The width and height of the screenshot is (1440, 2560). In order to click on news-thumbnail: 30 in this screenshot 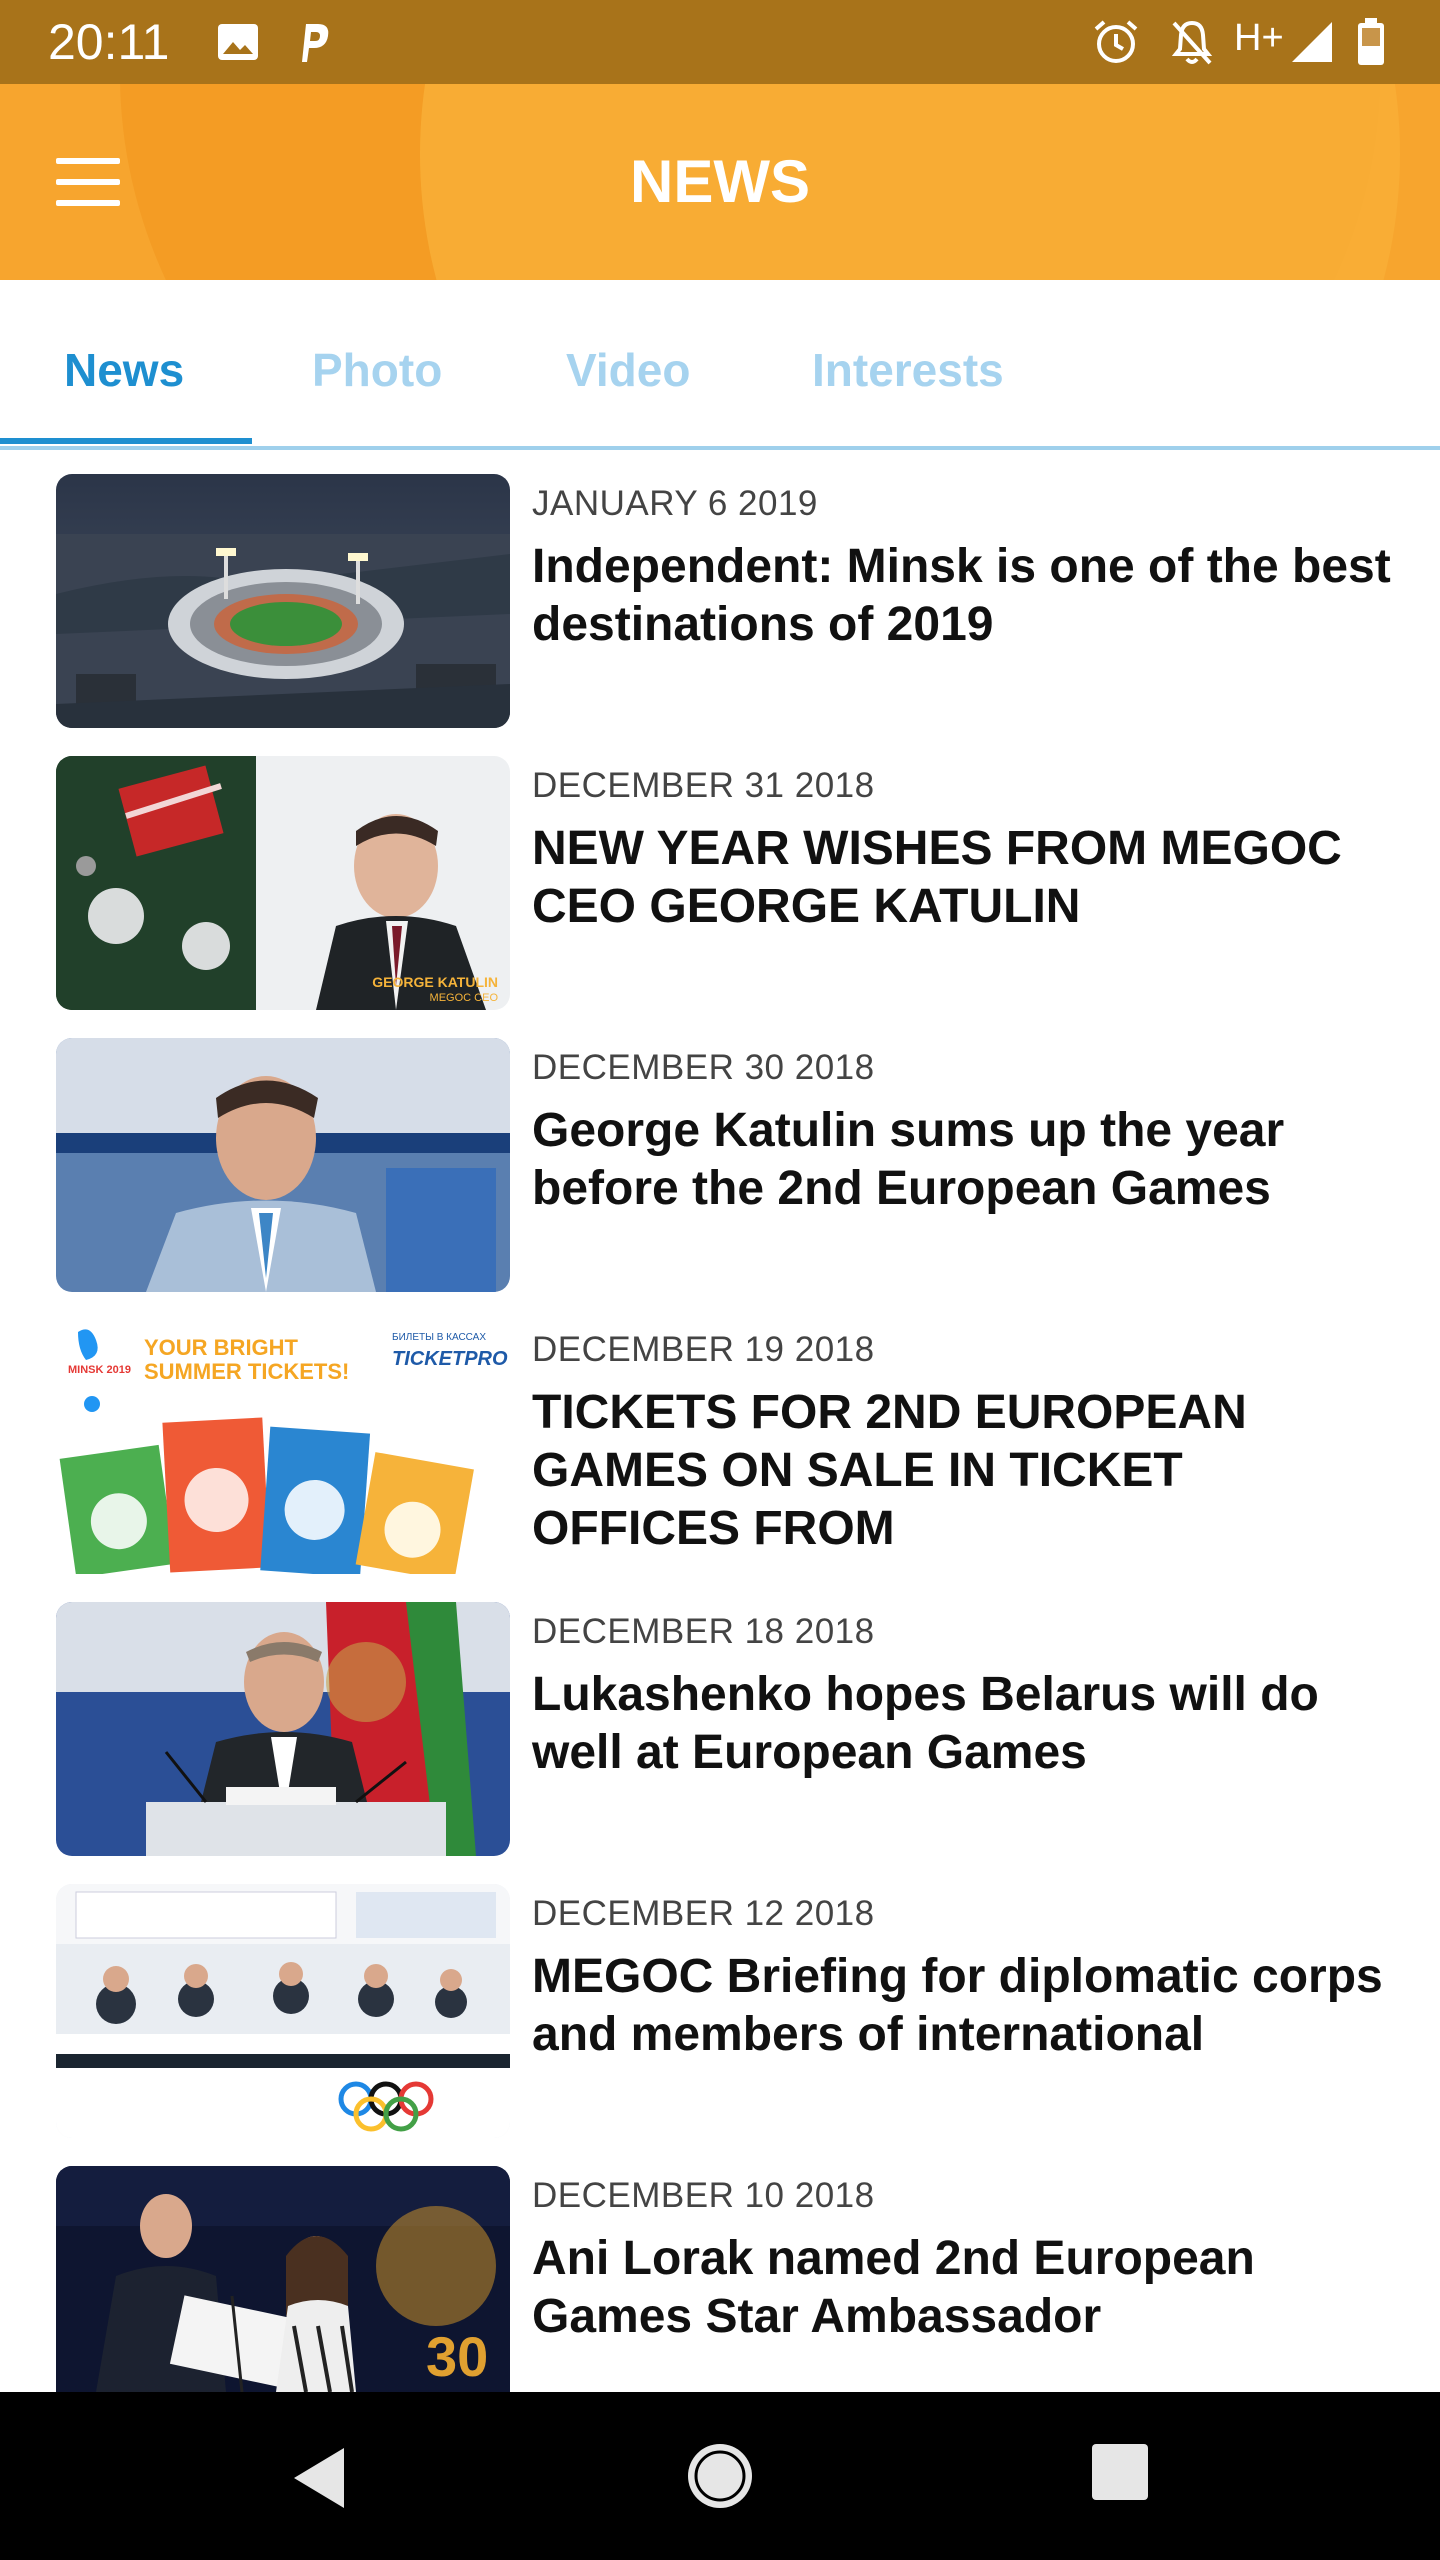, I will do `click(283, 2279)`.